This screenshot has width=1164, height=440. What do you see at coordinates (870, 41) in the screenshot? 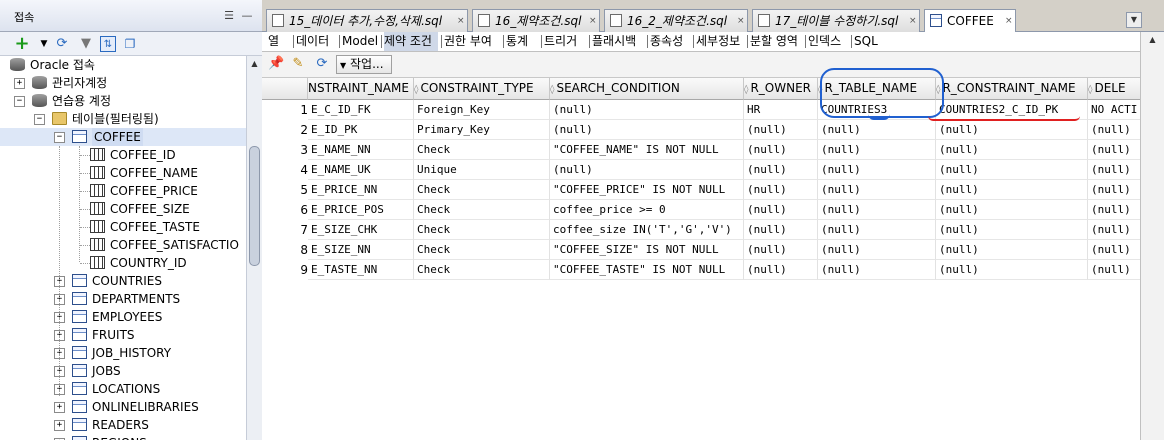
I see `subtab-12: SQL` at bounding box center [870, 41].